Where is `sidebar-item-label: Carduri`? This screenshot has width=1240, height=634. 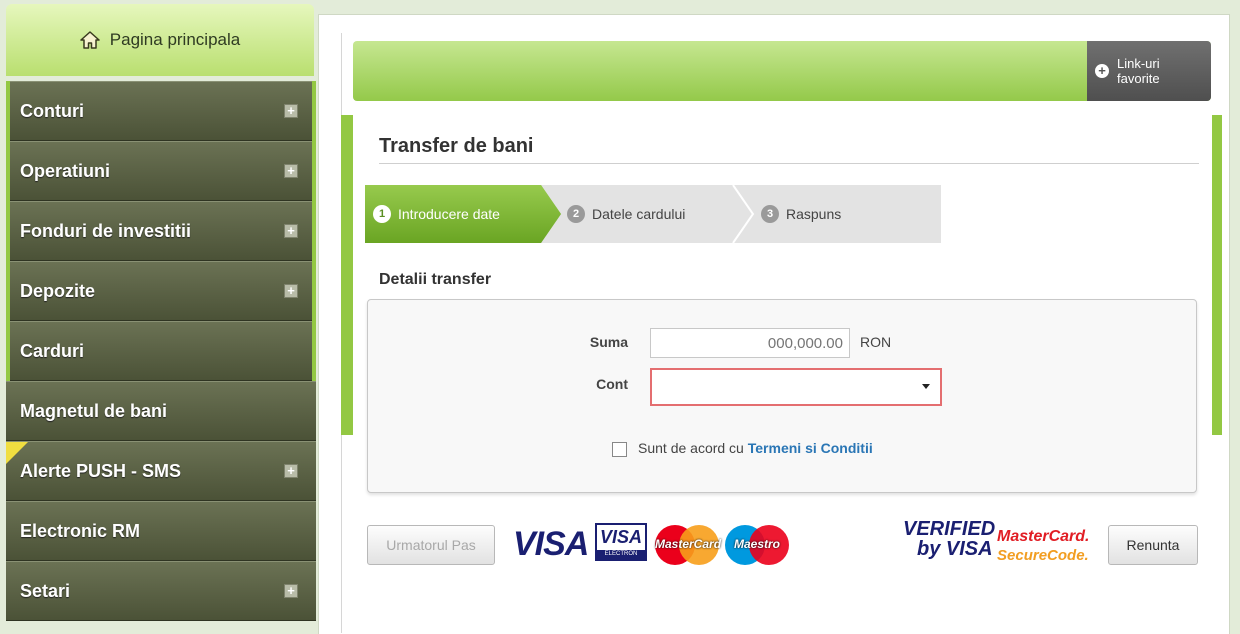 sidebar-item-label: Carduri is located at coordinates (52, 350).